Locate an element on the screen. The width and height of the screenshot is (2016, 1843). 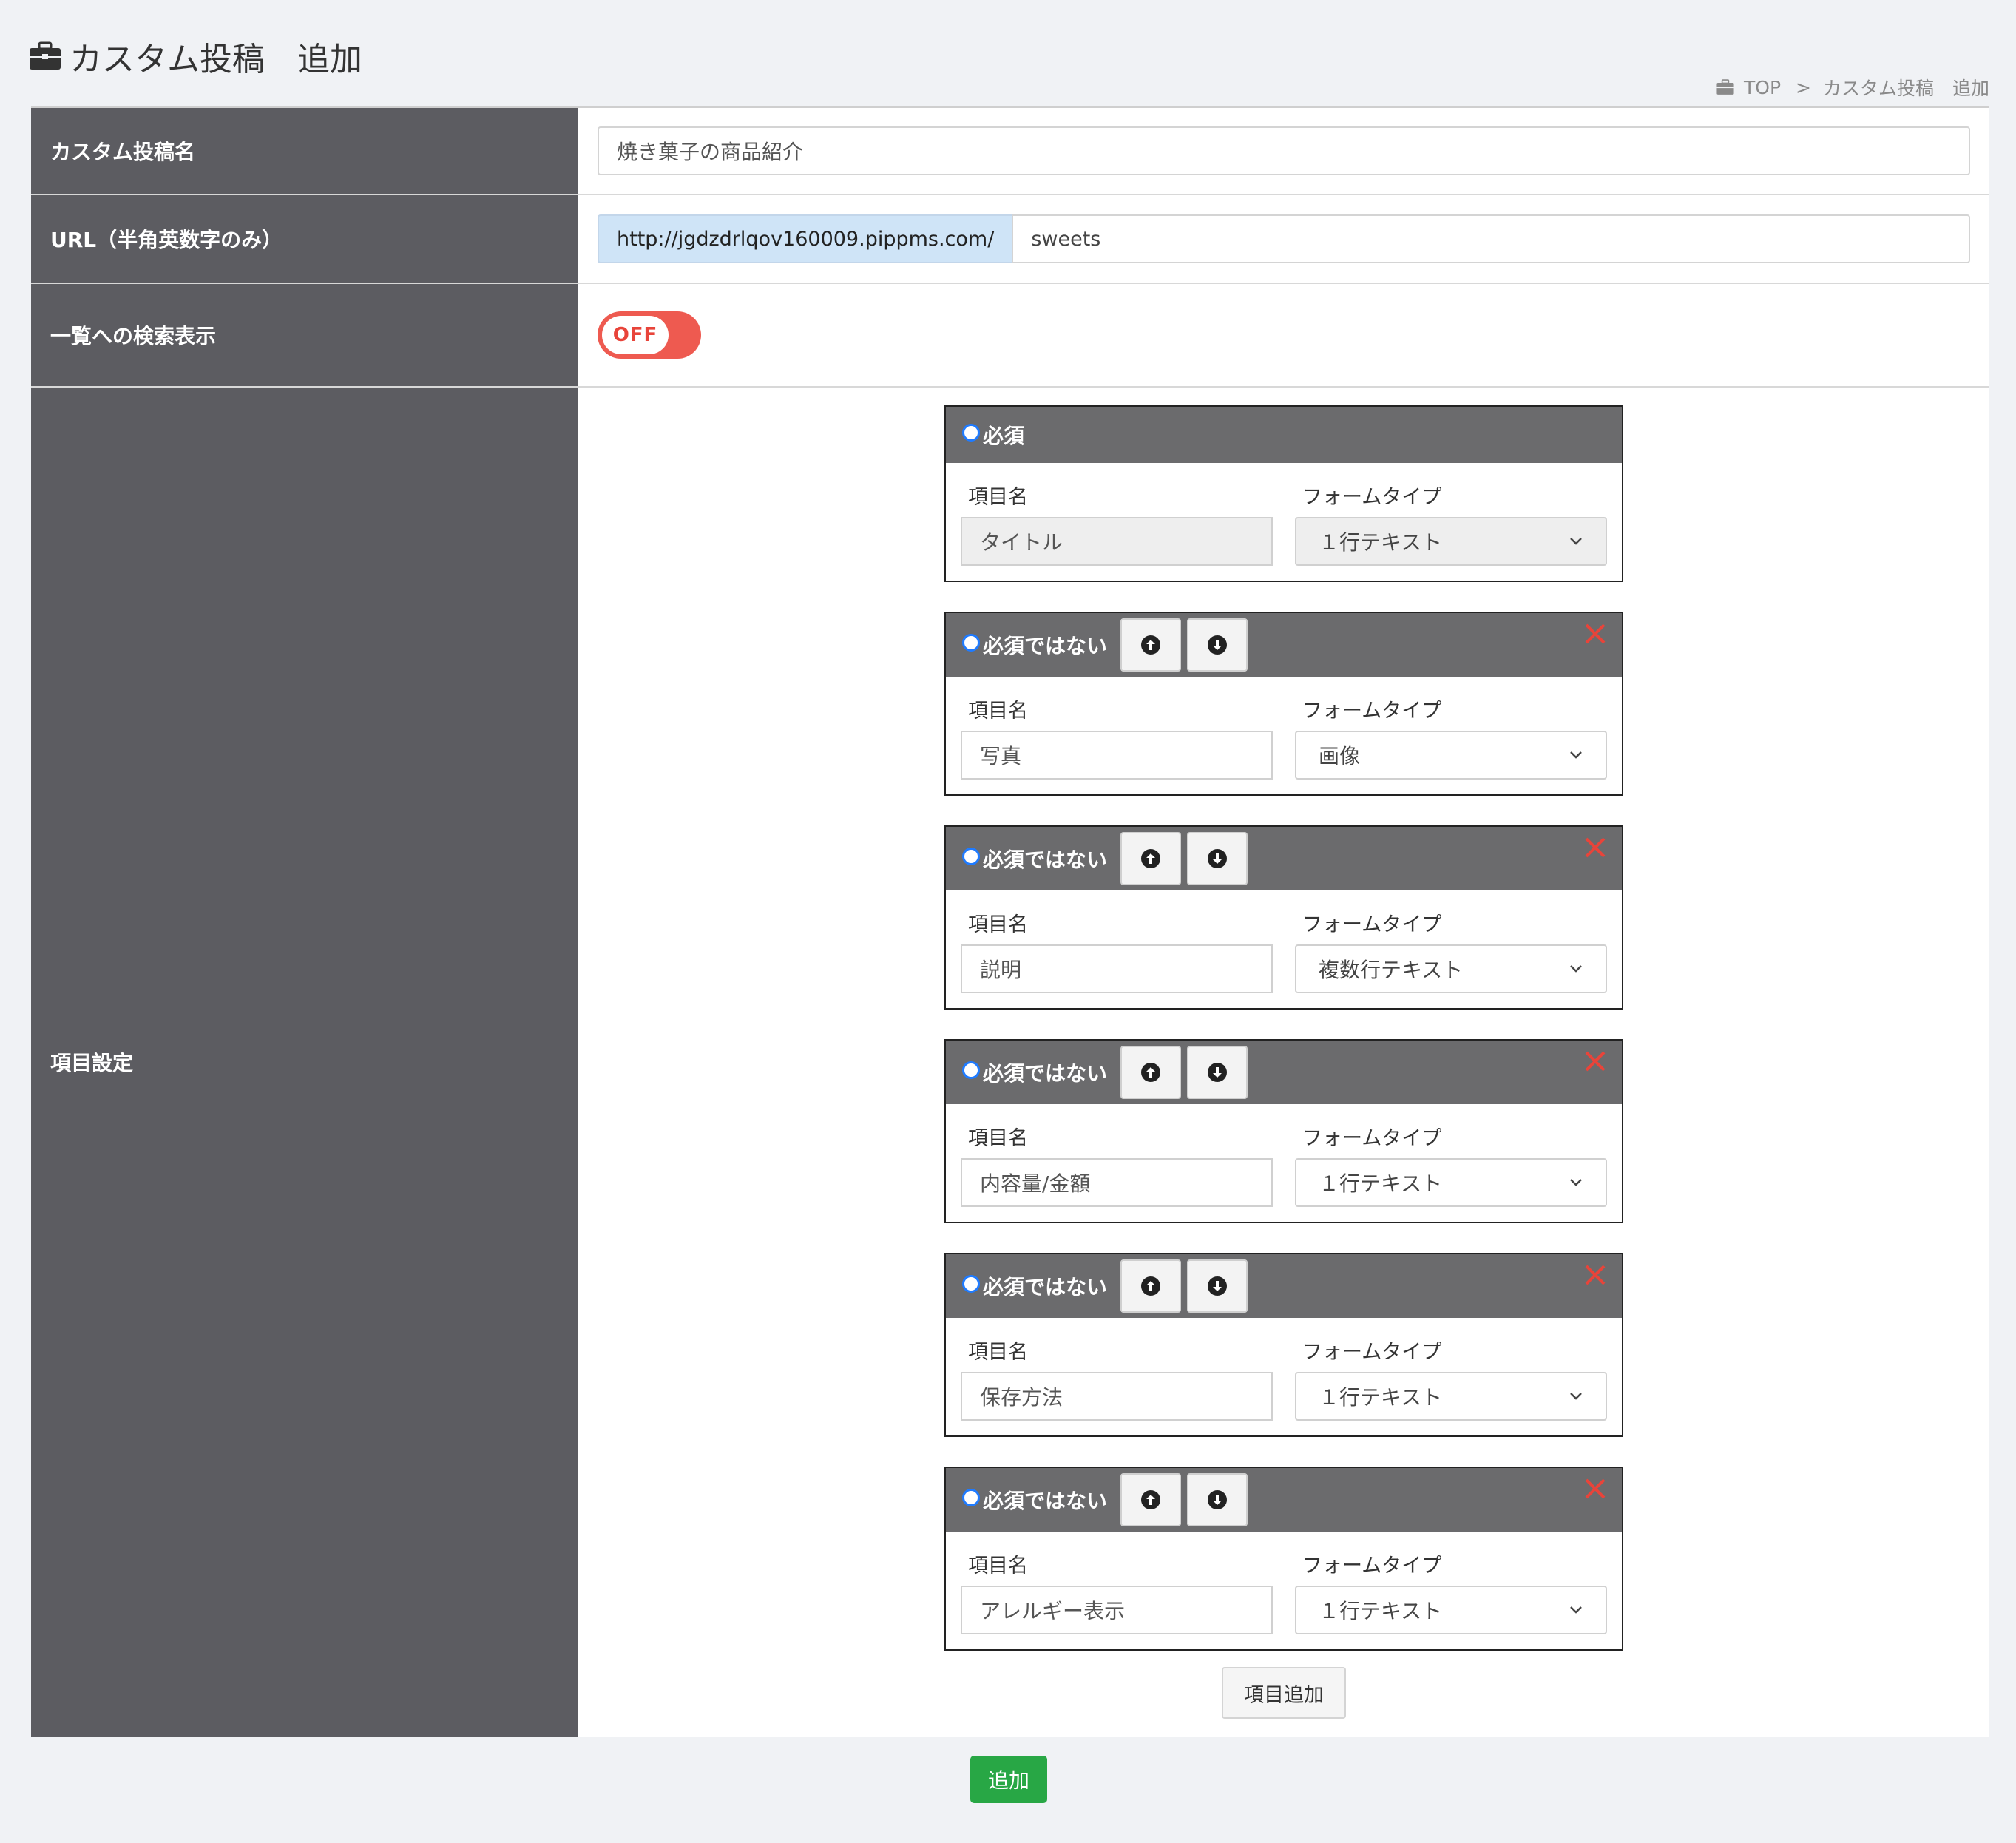
add-item-button: 項目追加 is located at coordinates (1284, 1693).